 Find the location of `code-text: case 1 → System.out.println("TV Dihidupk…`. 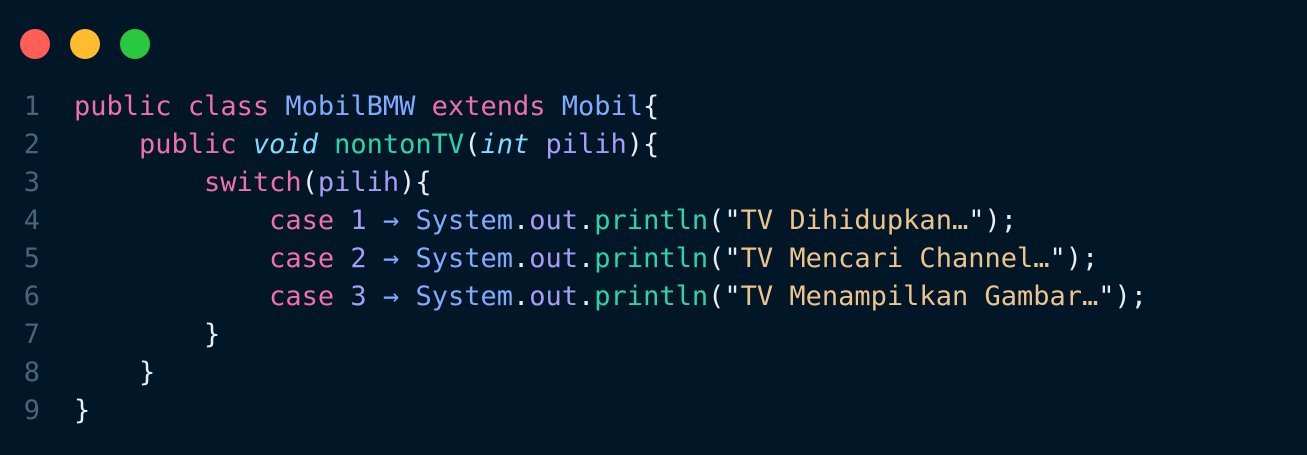

code-text: case 1 → System.out.println("TV Dihidupk… is located at coordinates (545, 221).